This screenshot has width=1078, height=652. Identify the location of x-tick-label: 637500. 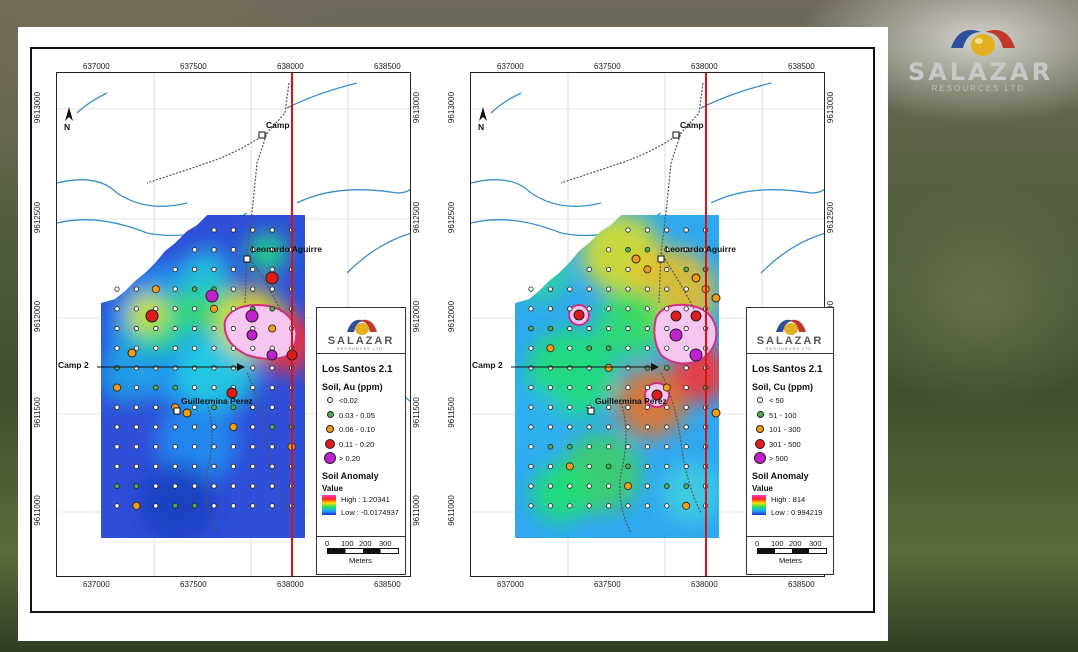
(607, 66).